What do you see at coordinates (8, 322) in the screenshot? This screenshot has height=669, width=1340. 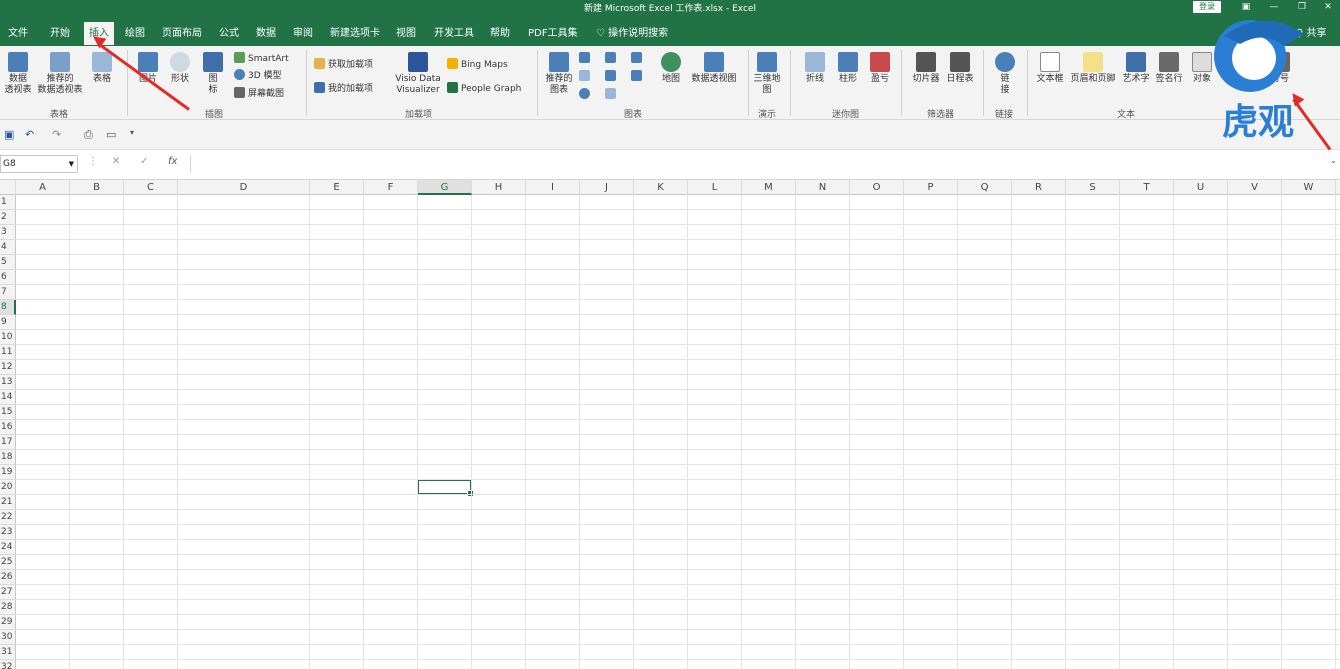 I see `row-header-9: 9` at bounding box center [8, 322].